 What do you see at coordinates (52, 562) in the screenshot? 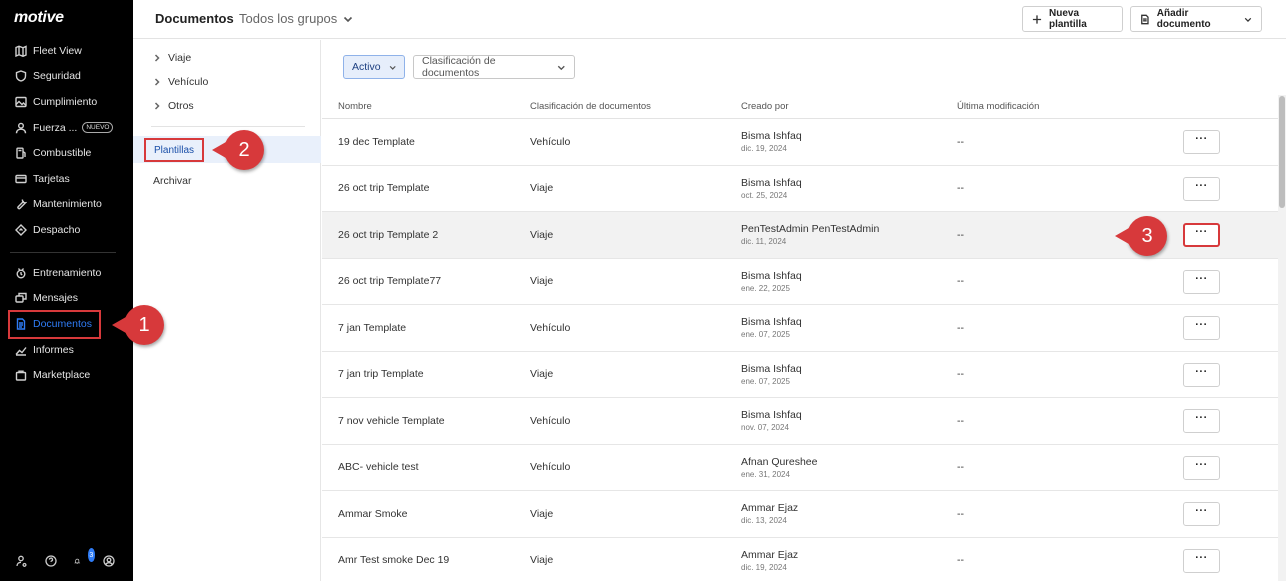
I see `help-icon` at bounding box center [52, 562].